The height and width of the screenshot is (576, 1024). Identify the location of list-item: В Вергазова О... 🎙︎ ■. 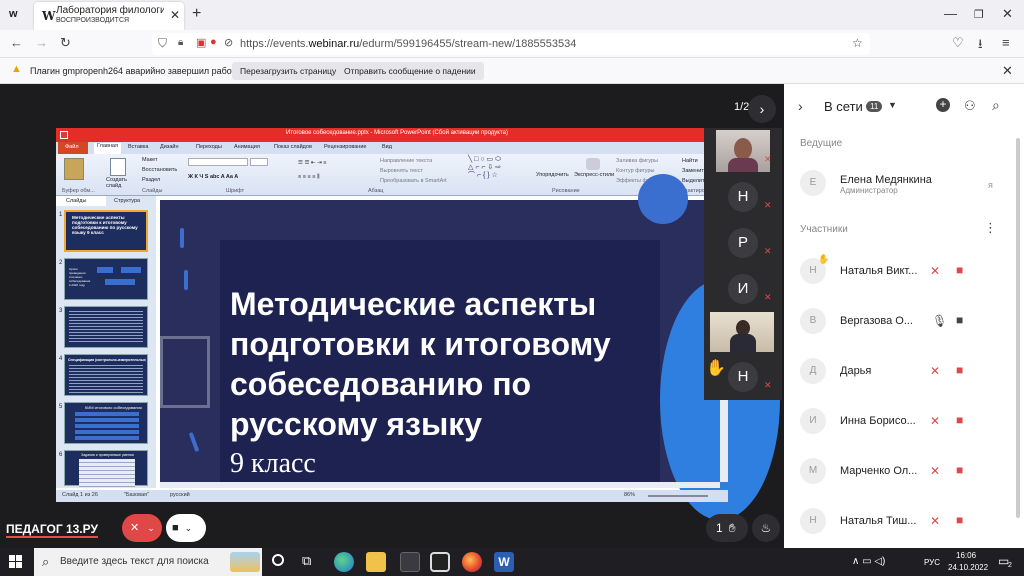
(896, 322).